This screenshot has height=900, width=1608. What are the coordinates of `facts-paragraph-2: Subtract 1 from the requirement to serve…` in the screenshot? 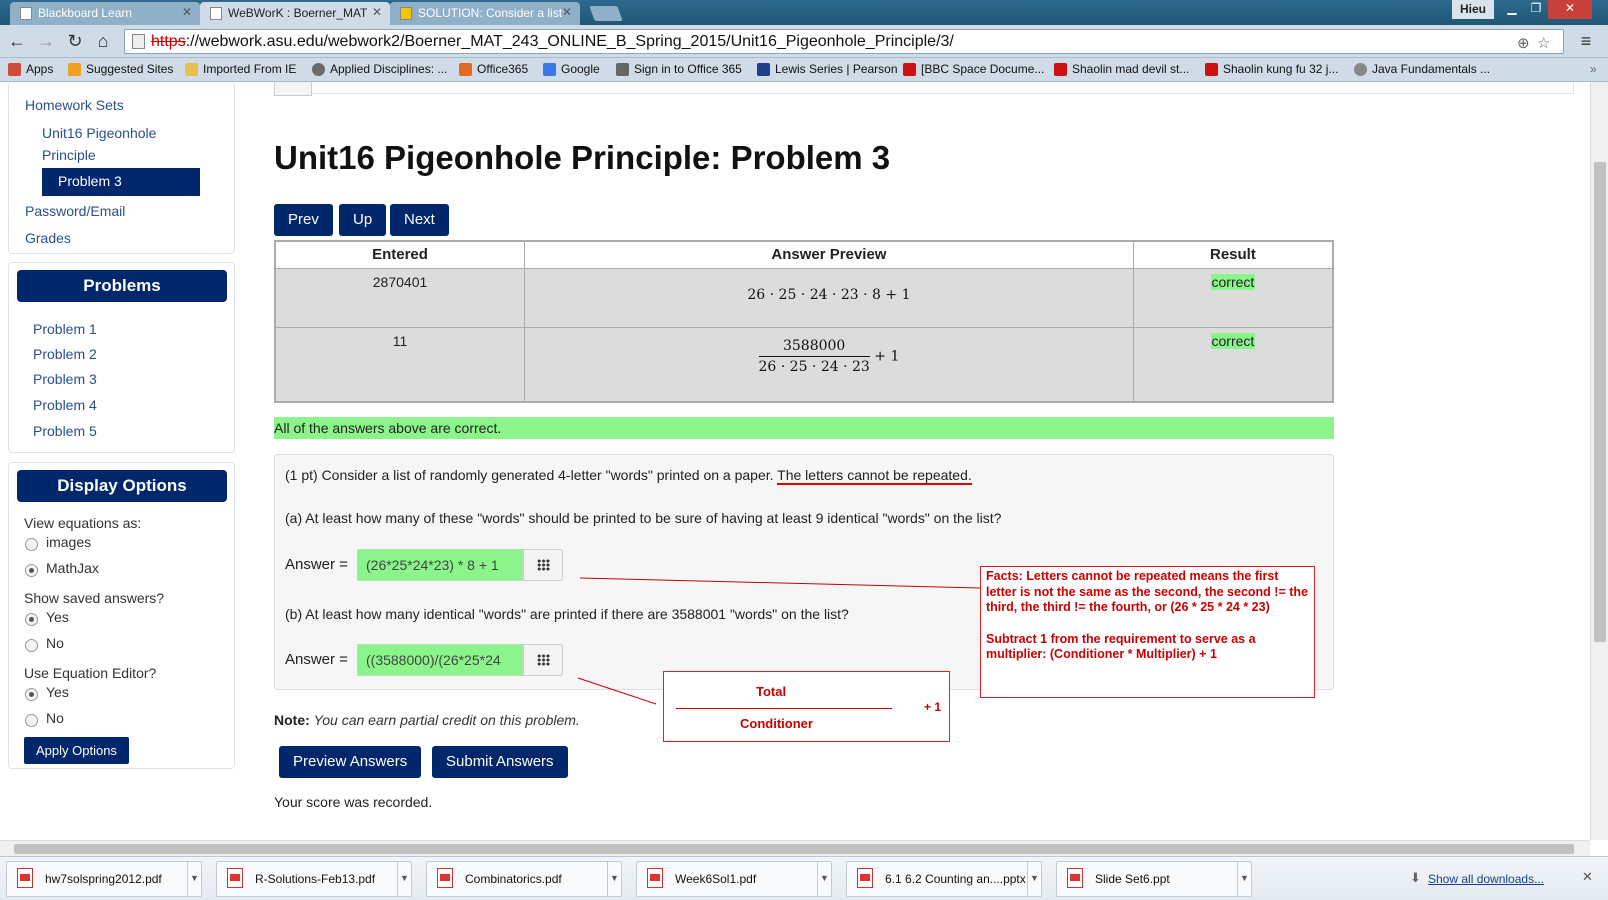 It's located at (1121, 646).